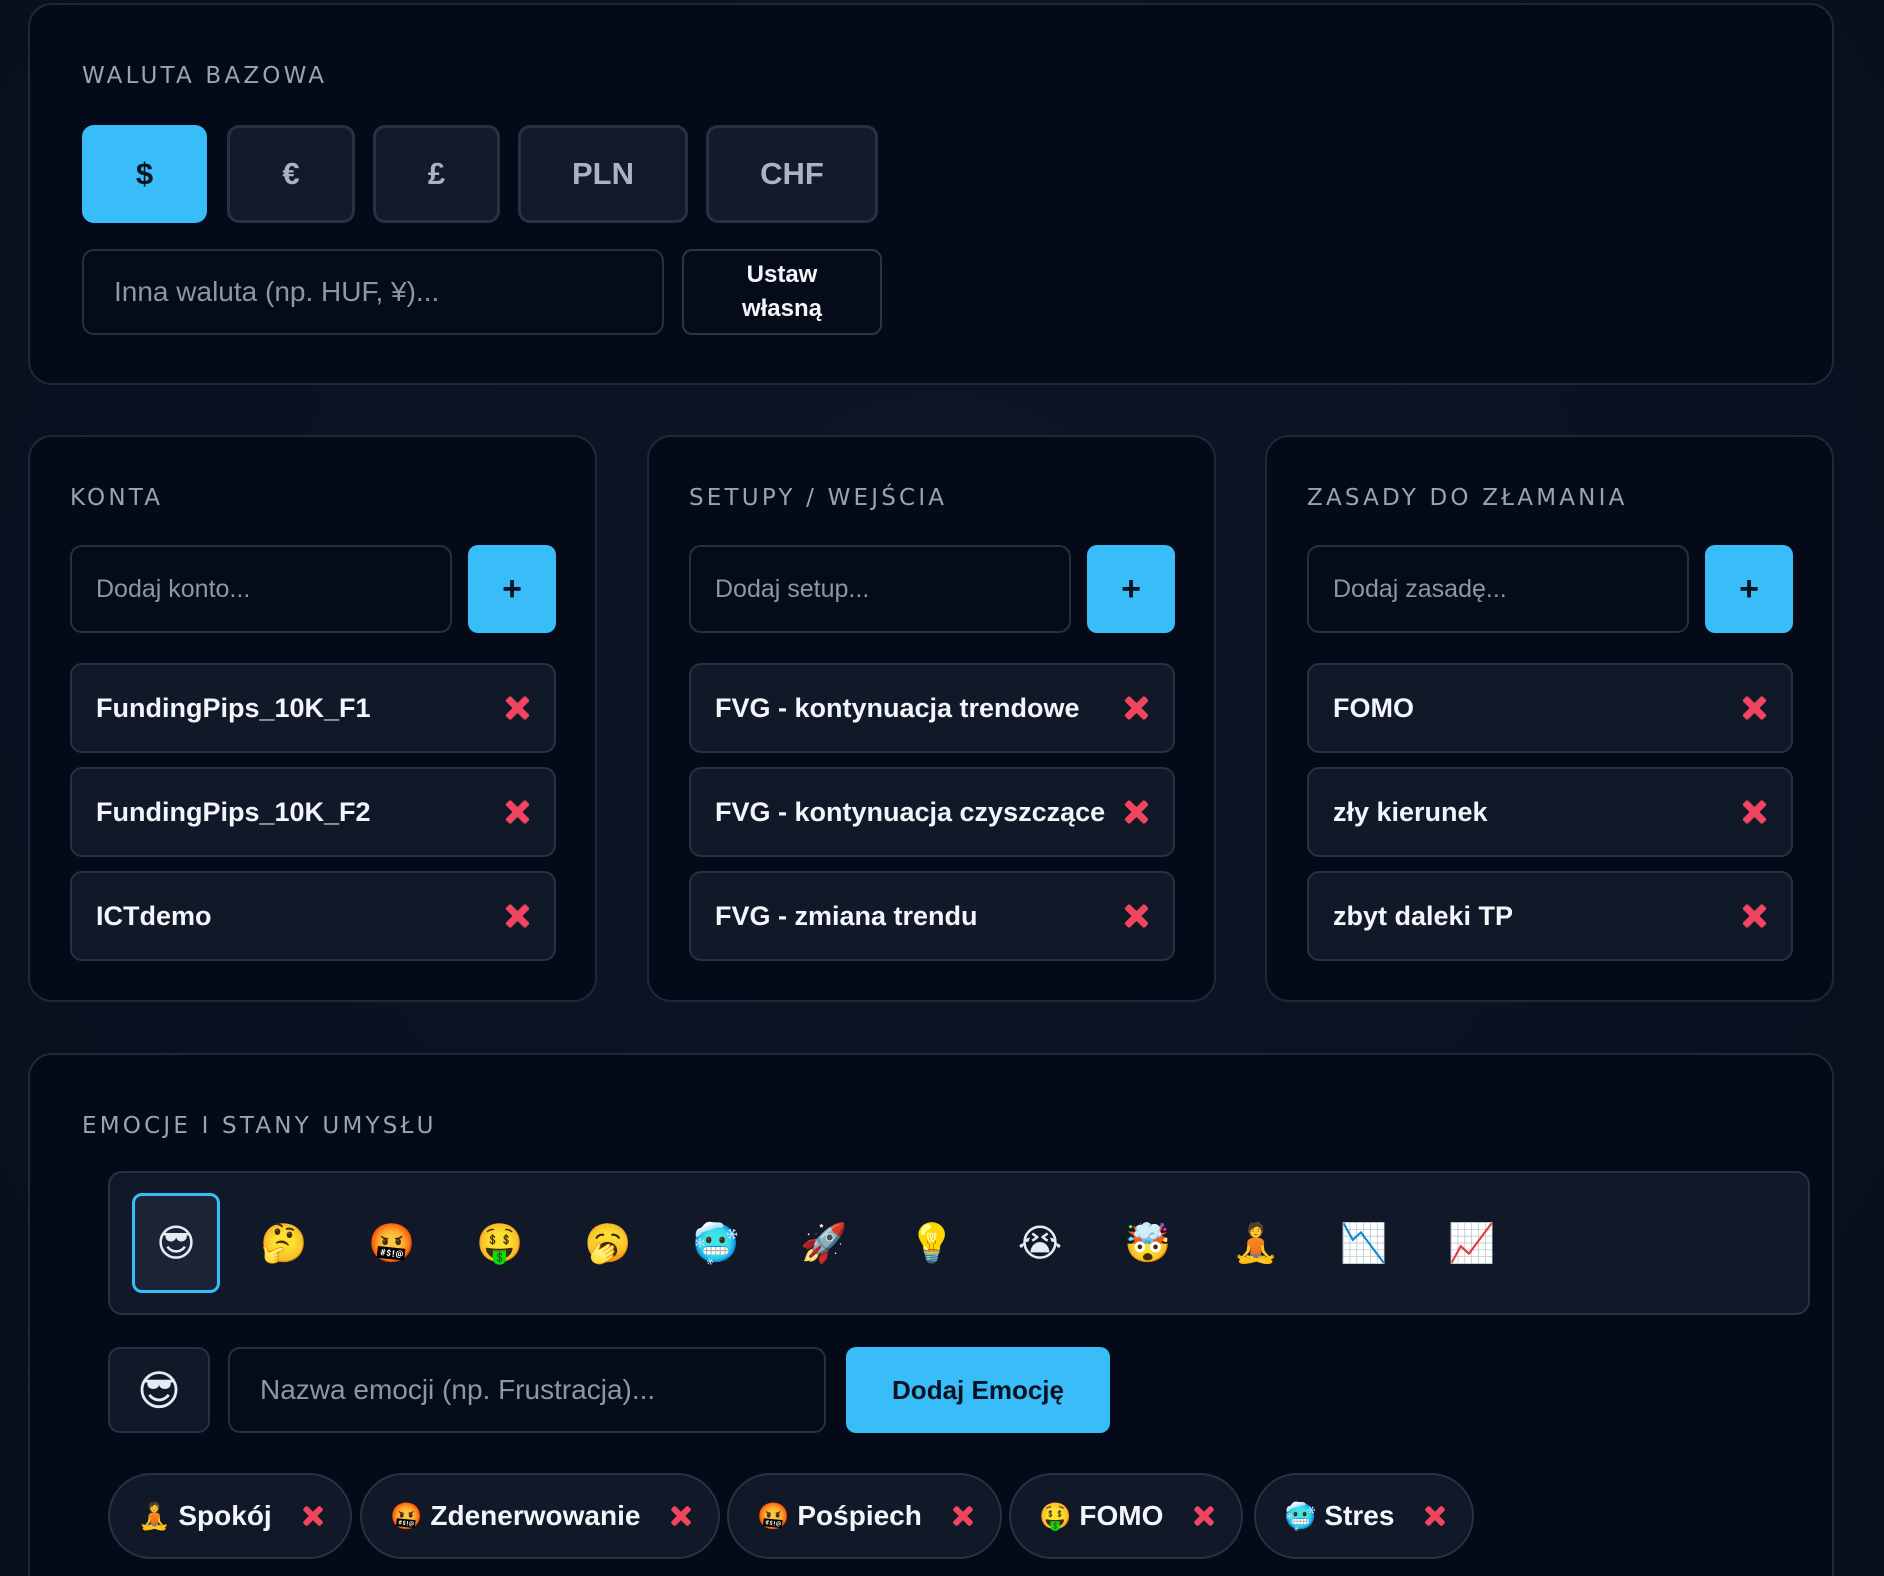  I want to click on emotions-title: EMOCJE I STANY UMYSŁU, so click(259, 1126).